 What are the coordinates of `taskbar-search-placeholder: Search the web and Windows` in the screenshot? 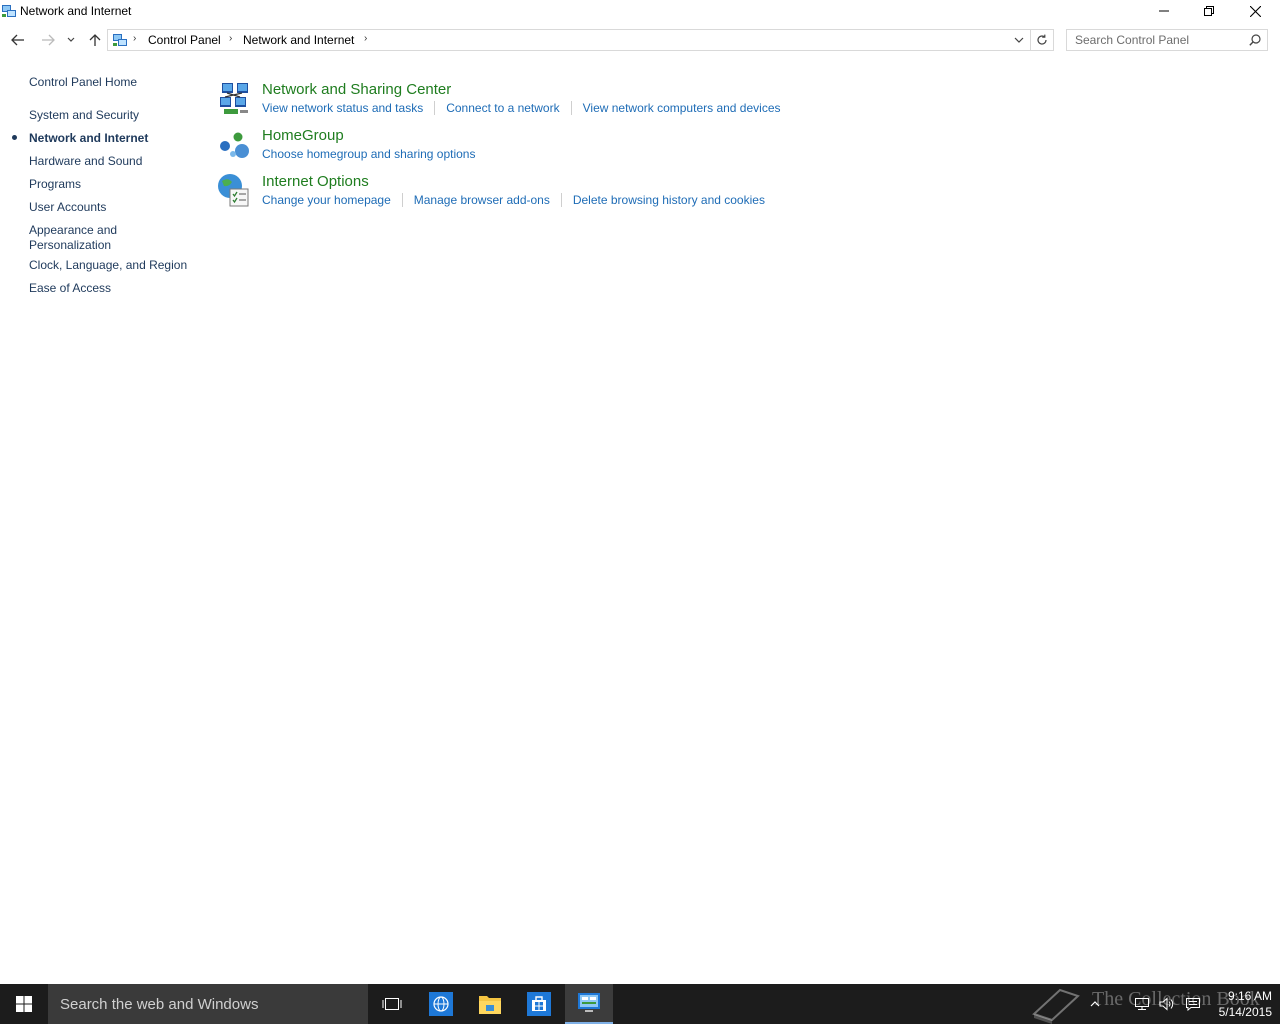 It's located at (159, 1004).